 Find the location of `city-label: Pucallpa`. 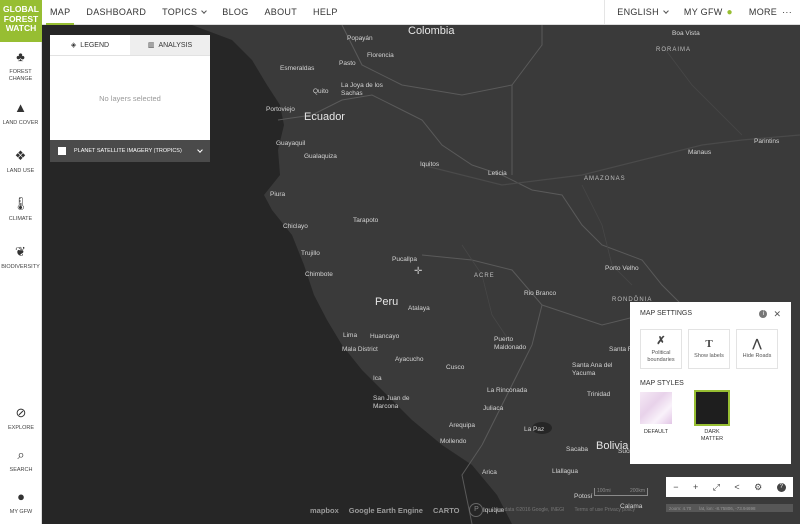

city-label: Pucallpa is located at coordinates (404, 259).